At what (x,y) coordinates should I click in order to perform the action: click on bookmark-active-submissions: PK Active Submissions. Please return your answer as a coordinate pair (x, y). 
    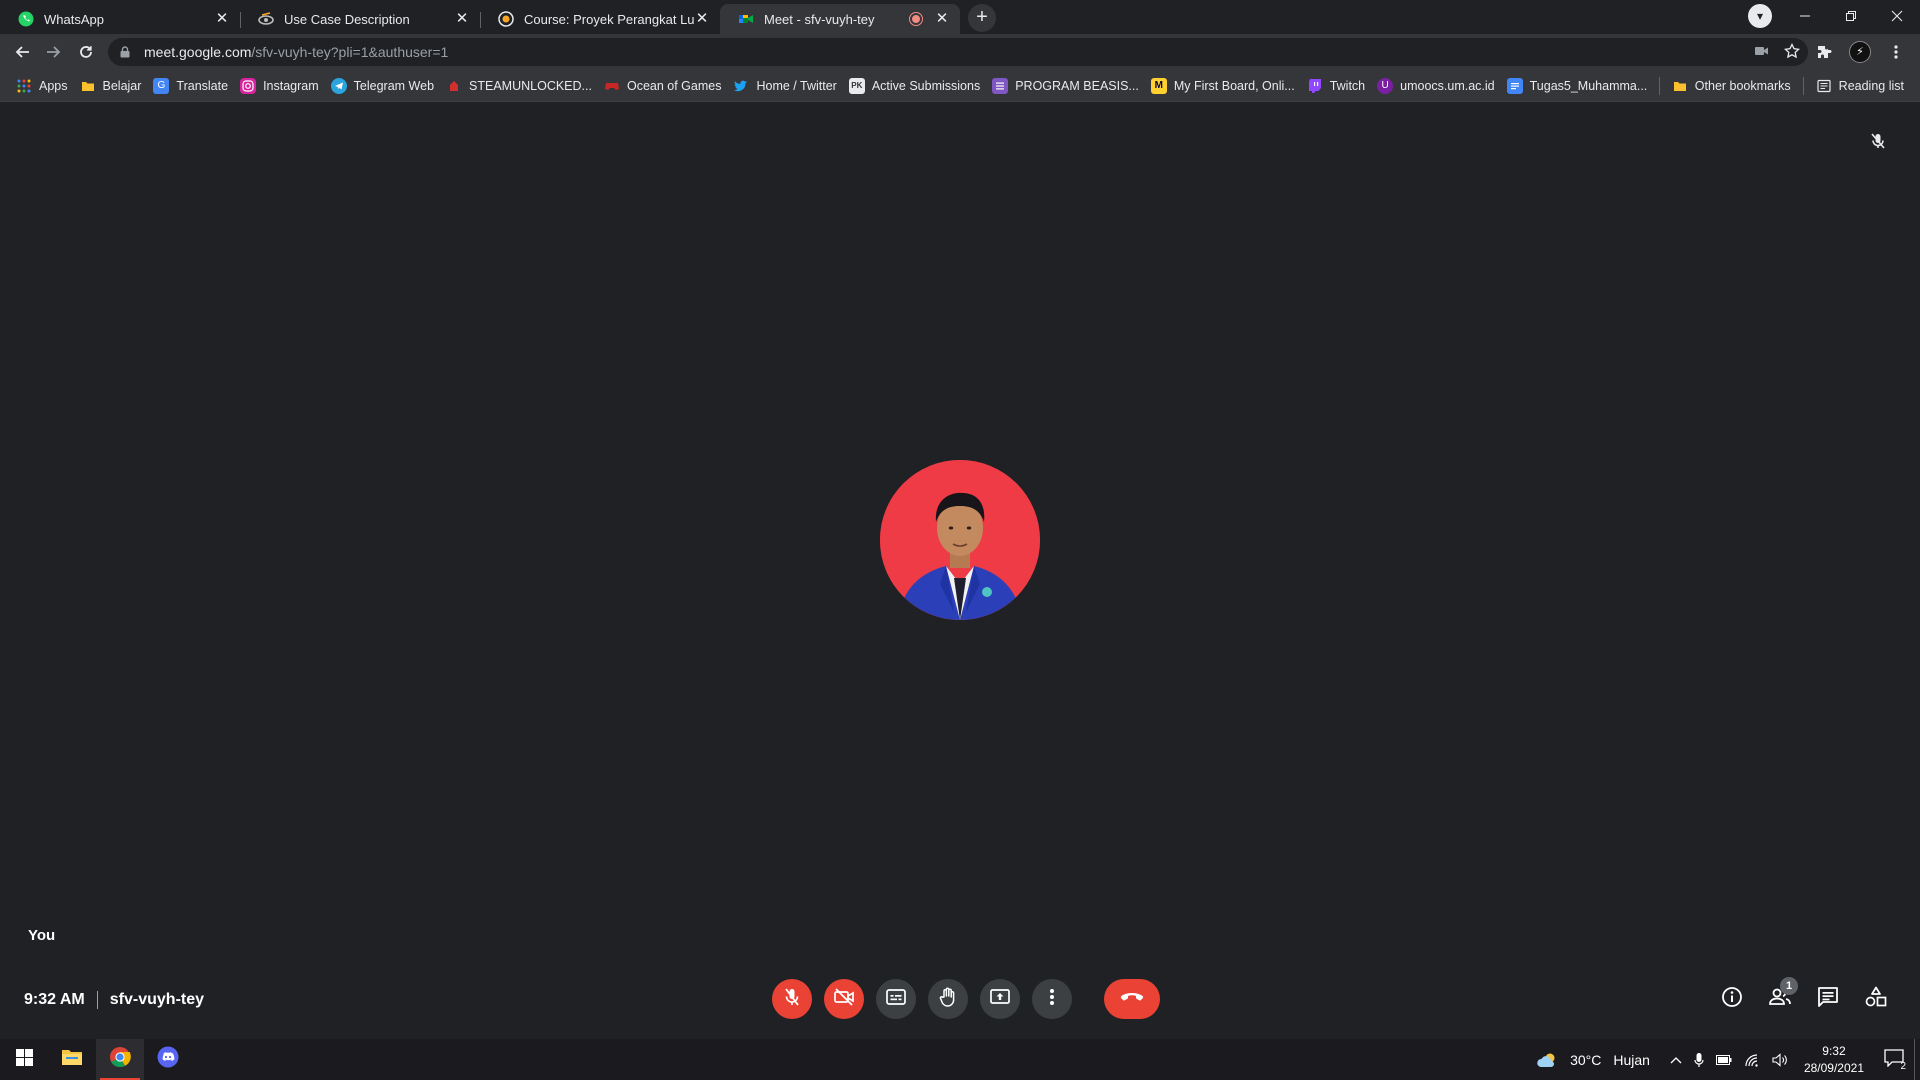
    Looking at the image, I should click on (914, 86).